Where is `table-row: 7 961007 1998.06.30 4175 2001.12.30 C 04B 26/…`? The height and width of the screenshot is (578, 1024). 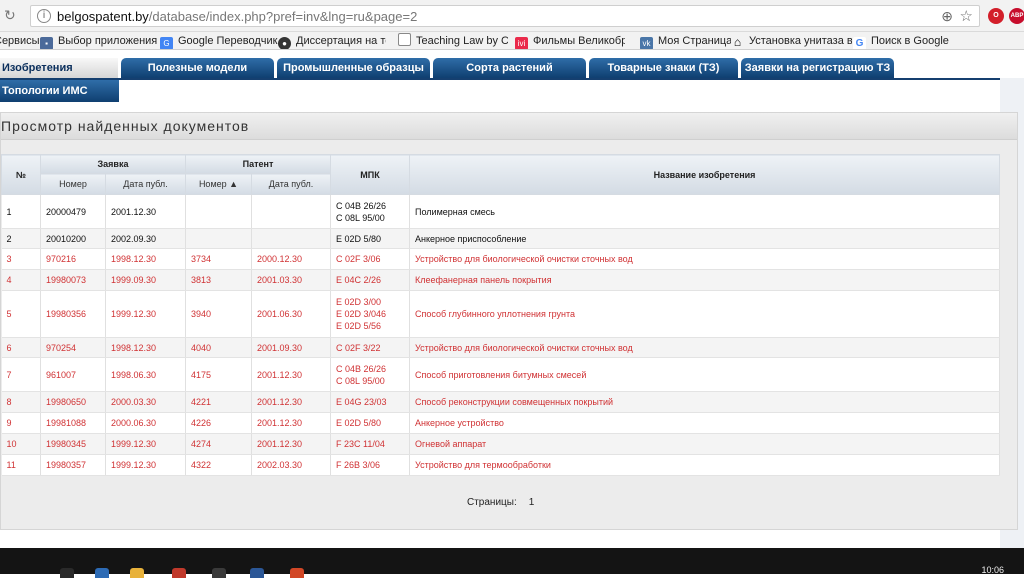
table-row: 7 961007 1998.06.30 4175 2001.12.30 C 04B 26/… is located at coordinates (501, 374).